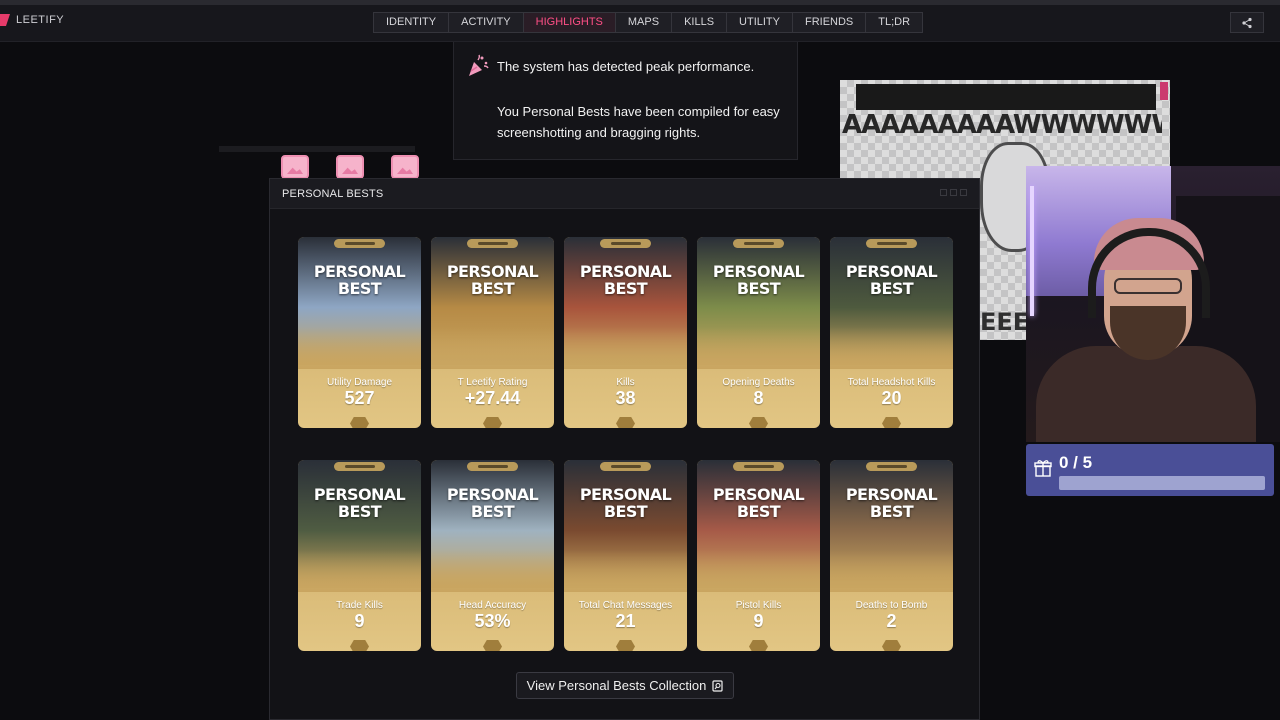 The height and width of the screenshot is (720, 1280). What do you see at coordinates (5, 20) in the screenshot?
I see `leetify-logo-icon` at bounding box center [5, 20].